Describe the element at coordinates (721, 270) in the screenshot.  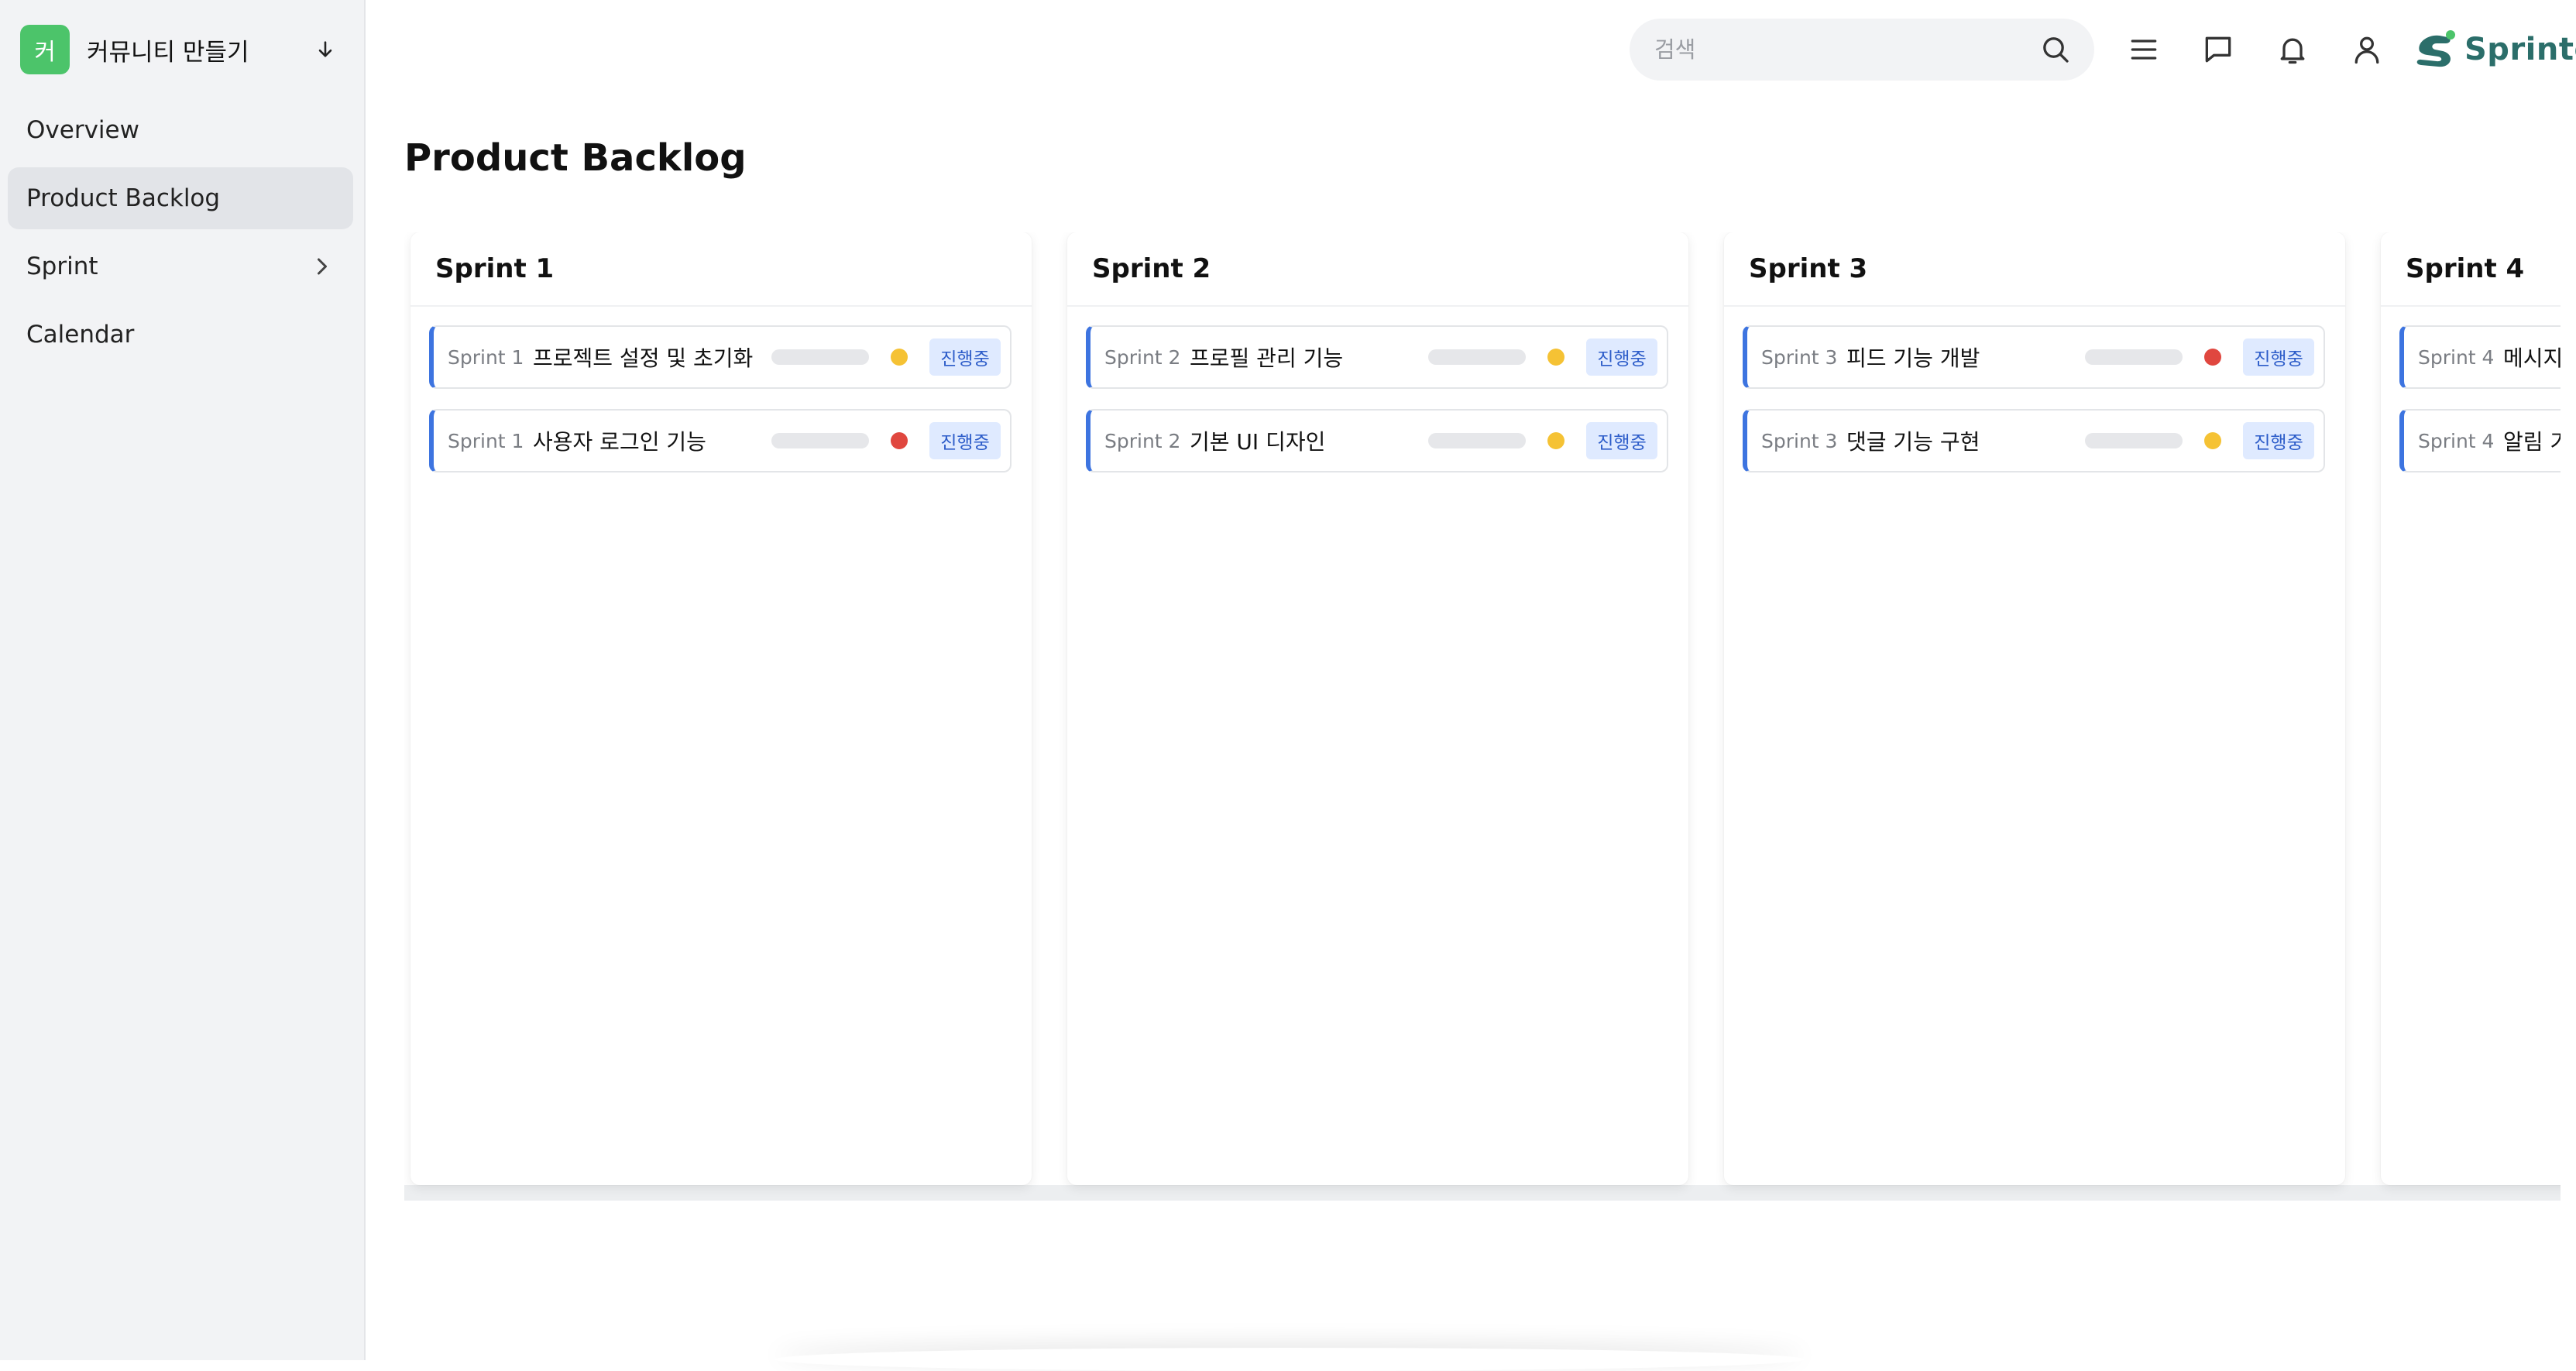
I see `sprint-column-title: Sprint 1` at that location.